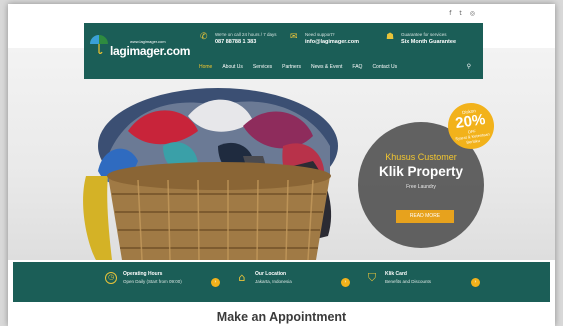 This screenshot has width=563, height=326. Describe the element at coordinates (425, 216) in the screenshot. I see `read-more-button: READ MORE` at that location.